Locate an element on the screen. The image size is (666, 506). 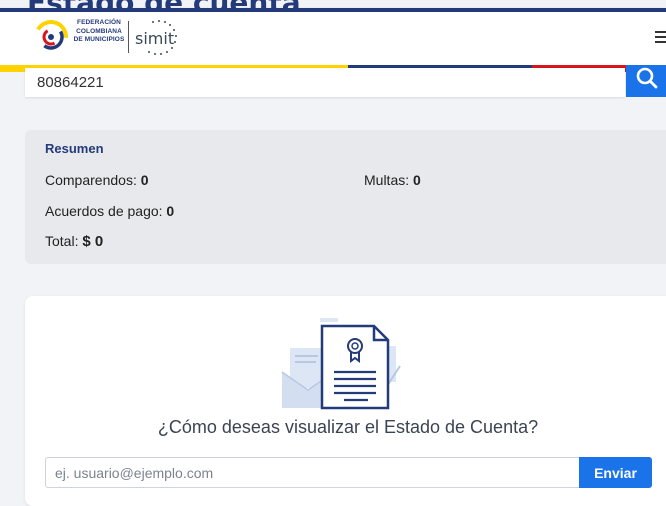
summary-title: Resumen is located at coordinates (74, 148).